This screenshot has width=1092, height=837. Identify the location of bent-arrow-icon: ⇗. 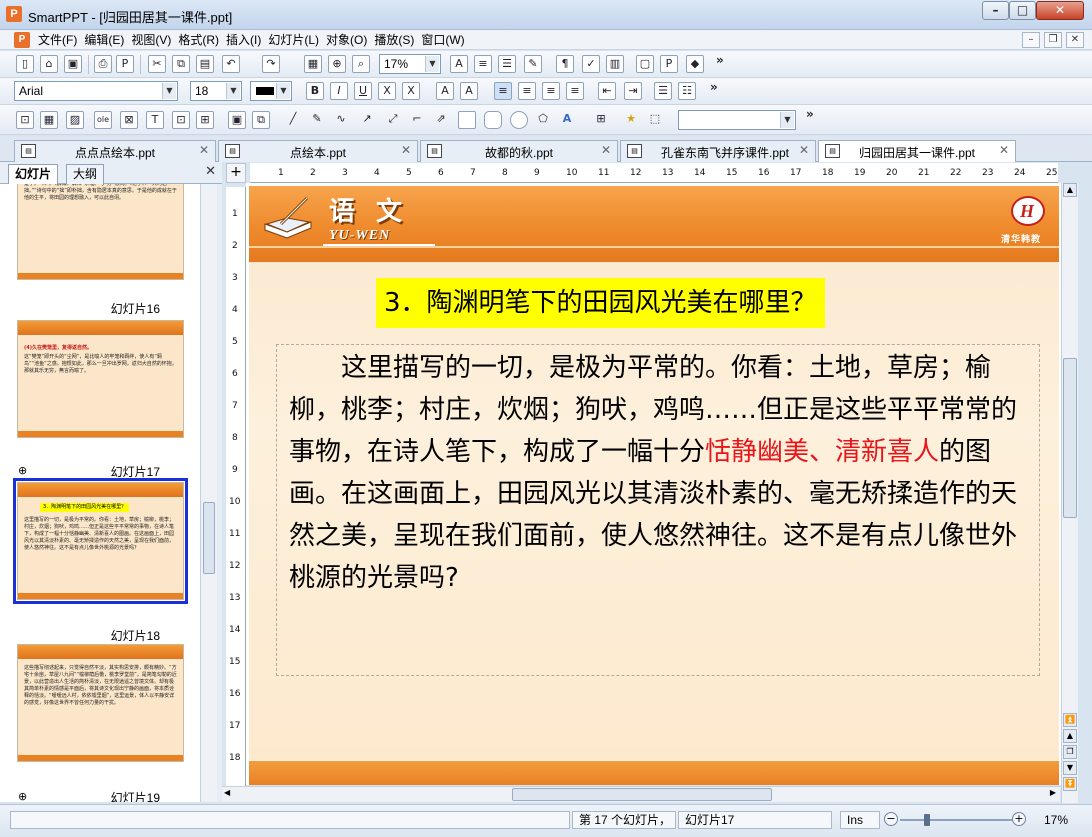
(441, 120).